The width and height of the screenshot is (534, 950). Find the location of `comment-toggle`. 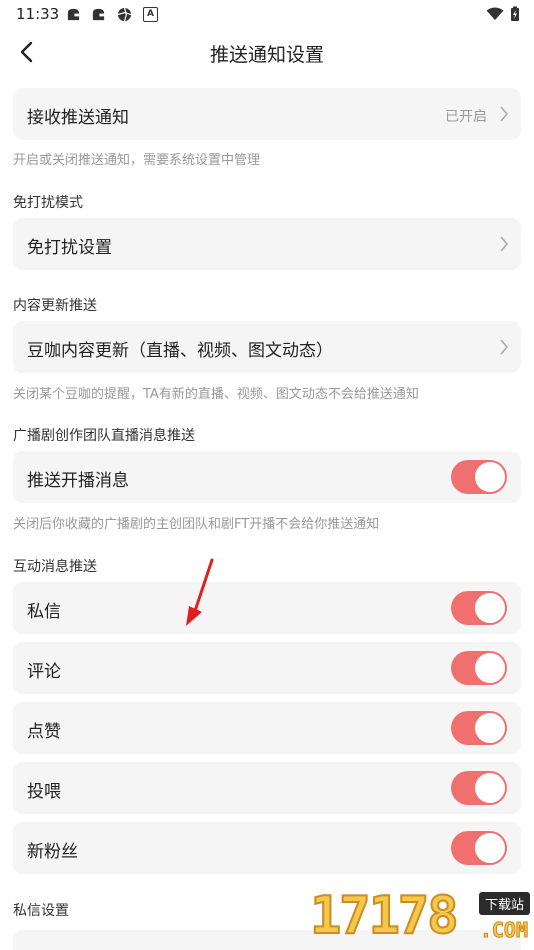

comment-toggle is located at coordinates (479, 668).